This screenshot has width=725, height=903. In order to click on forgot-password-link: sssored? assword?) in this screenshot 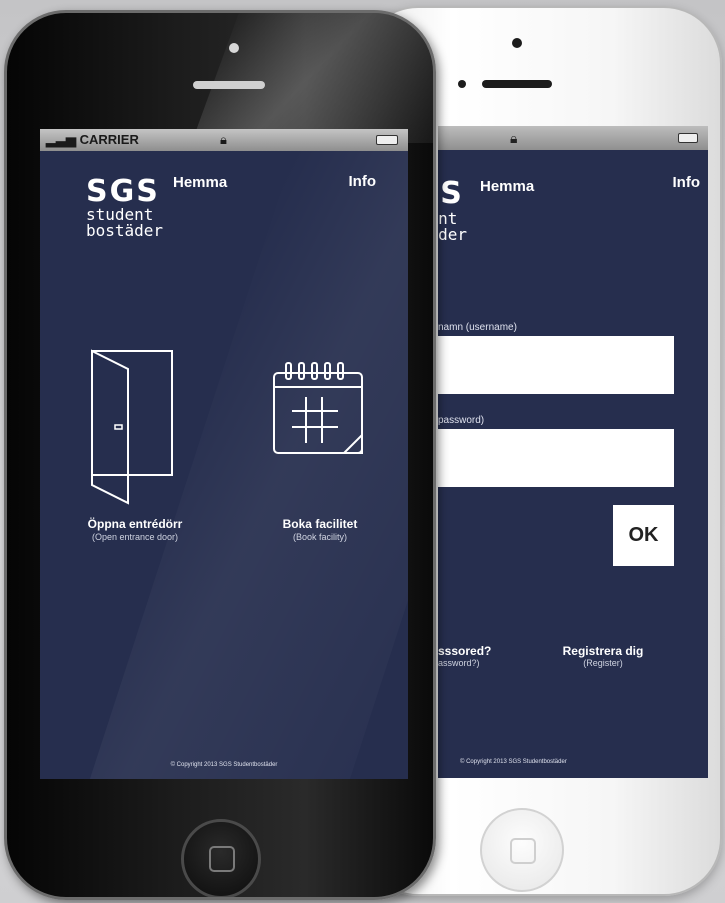, I will do `click(464, 656)`.